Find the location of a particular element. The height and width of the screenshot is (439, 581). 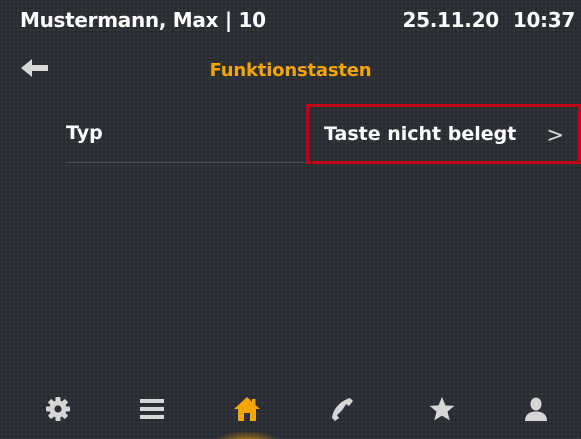

phone-icon is located at coordinates (342, 409).